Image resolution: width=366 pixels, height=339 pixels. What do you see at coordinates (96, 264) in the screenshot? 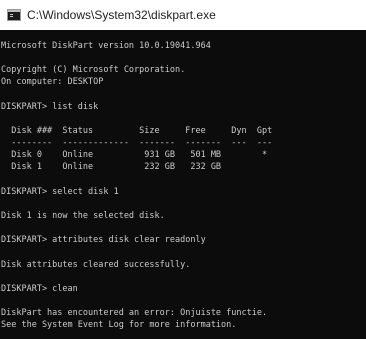
I see `console-output-attributes-cleared: Disk attributes cleared successfully.` at bounding box center [96, 264].